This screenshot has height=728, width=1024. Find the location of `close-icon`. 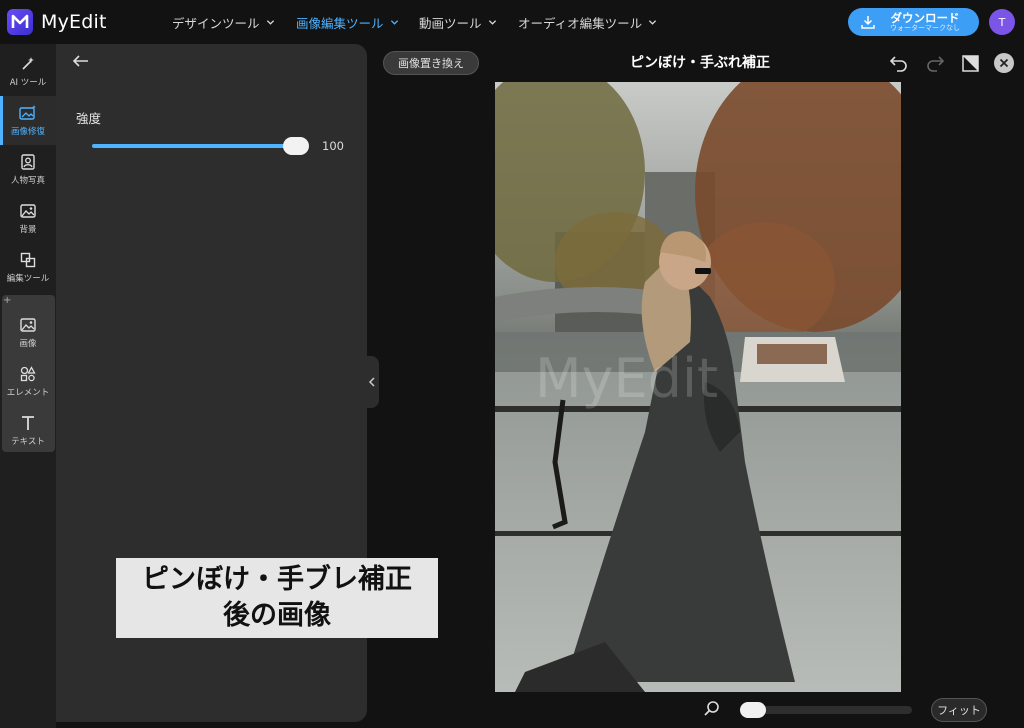

close-icon is located at coordinates (1004, 63).